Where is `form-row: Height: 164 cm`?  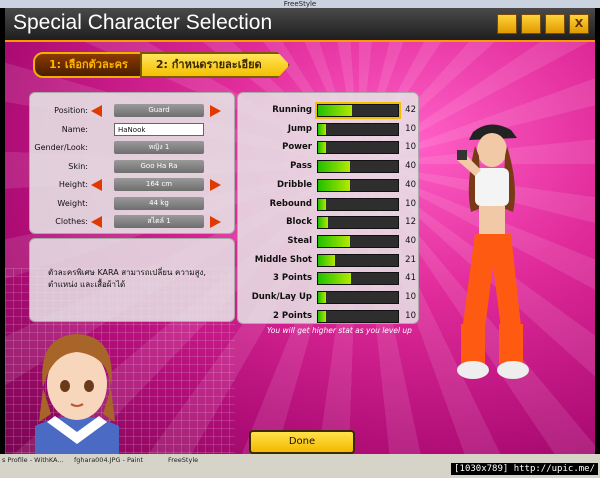
form-row: Height: 164 cm is located at coordinates (132, 185).